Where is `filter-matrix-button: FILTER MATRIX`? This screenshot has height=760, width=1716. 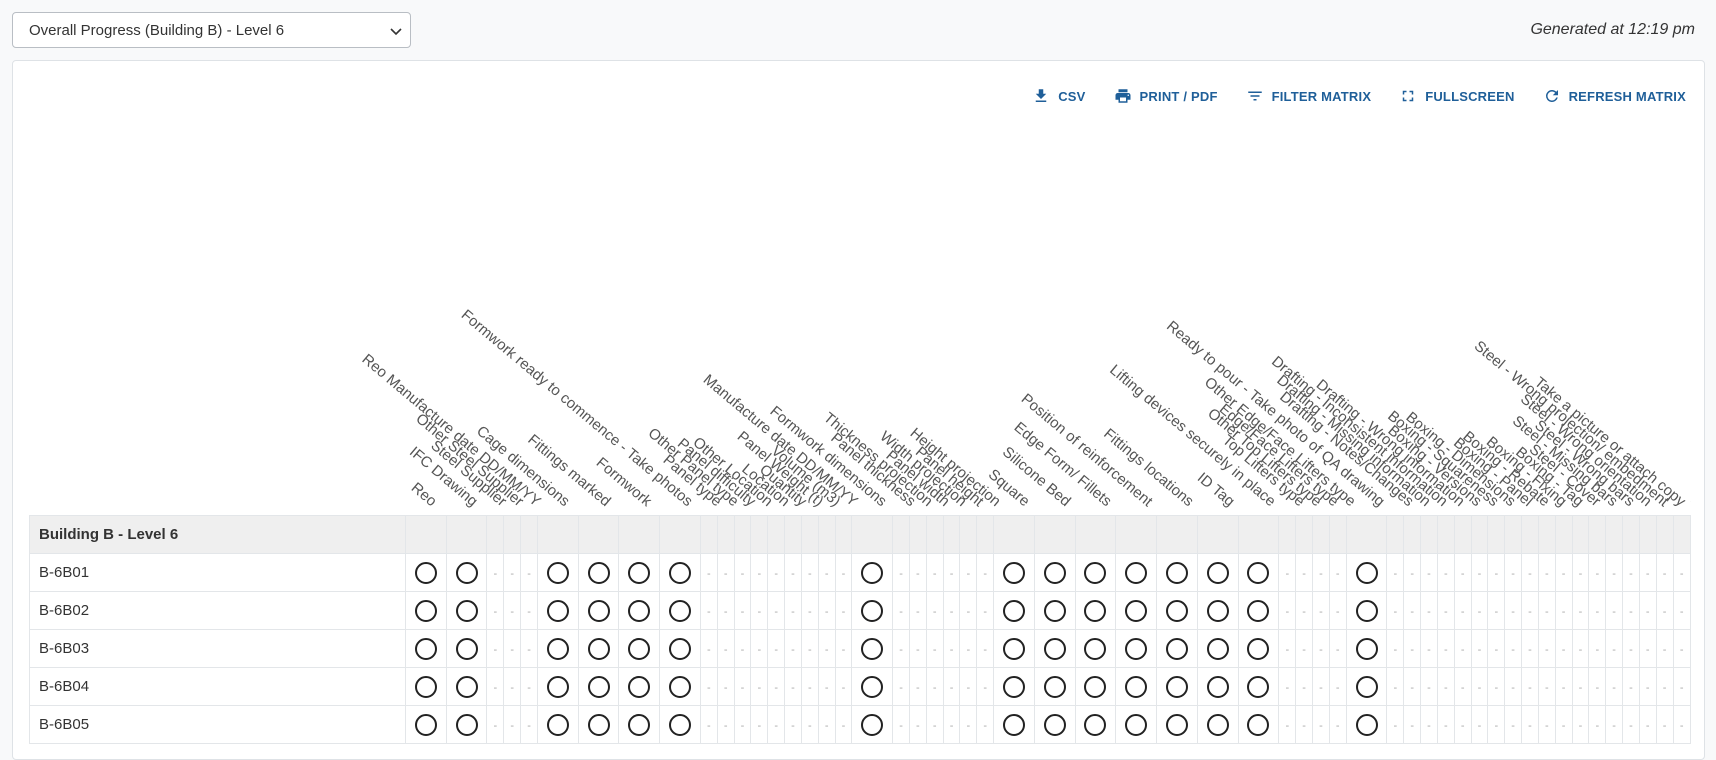
filter-matrix-button: FILTER MATRIX is located at coordinates (1309, 96).